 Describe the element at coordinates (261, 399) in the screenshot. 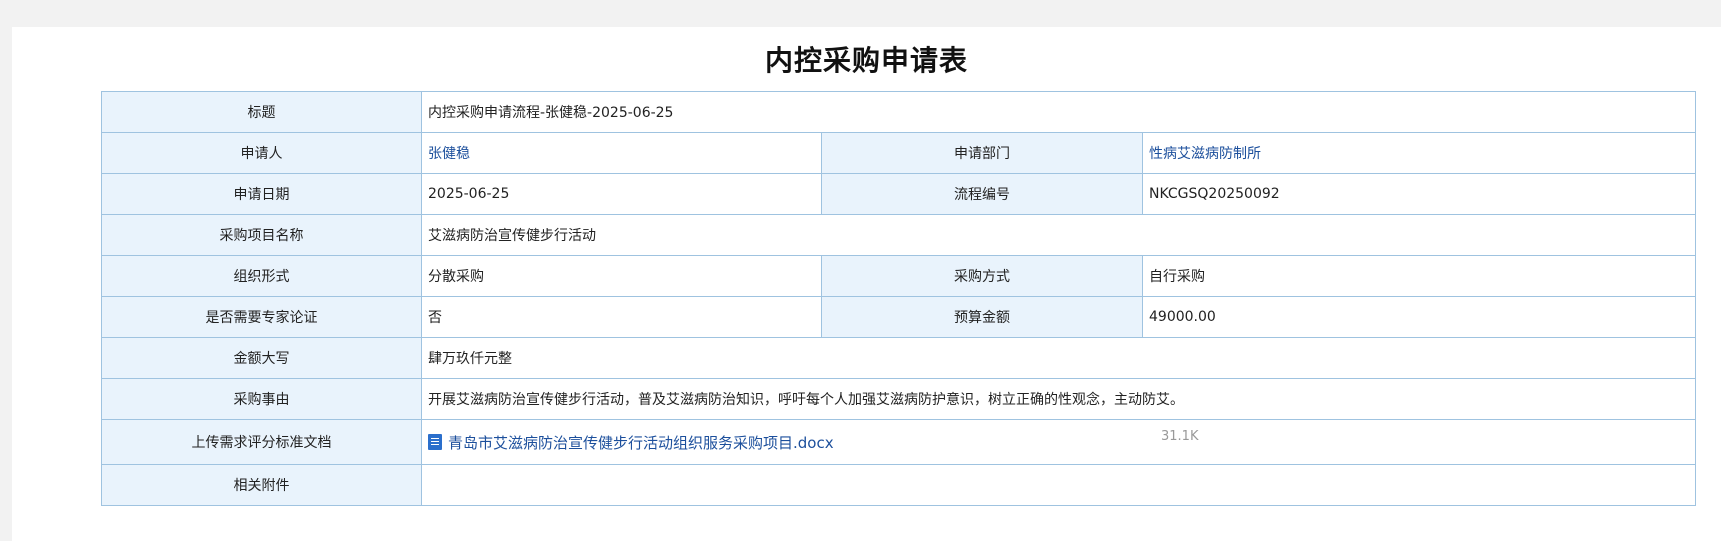

I see `reason-label: 采购事由` at that location.